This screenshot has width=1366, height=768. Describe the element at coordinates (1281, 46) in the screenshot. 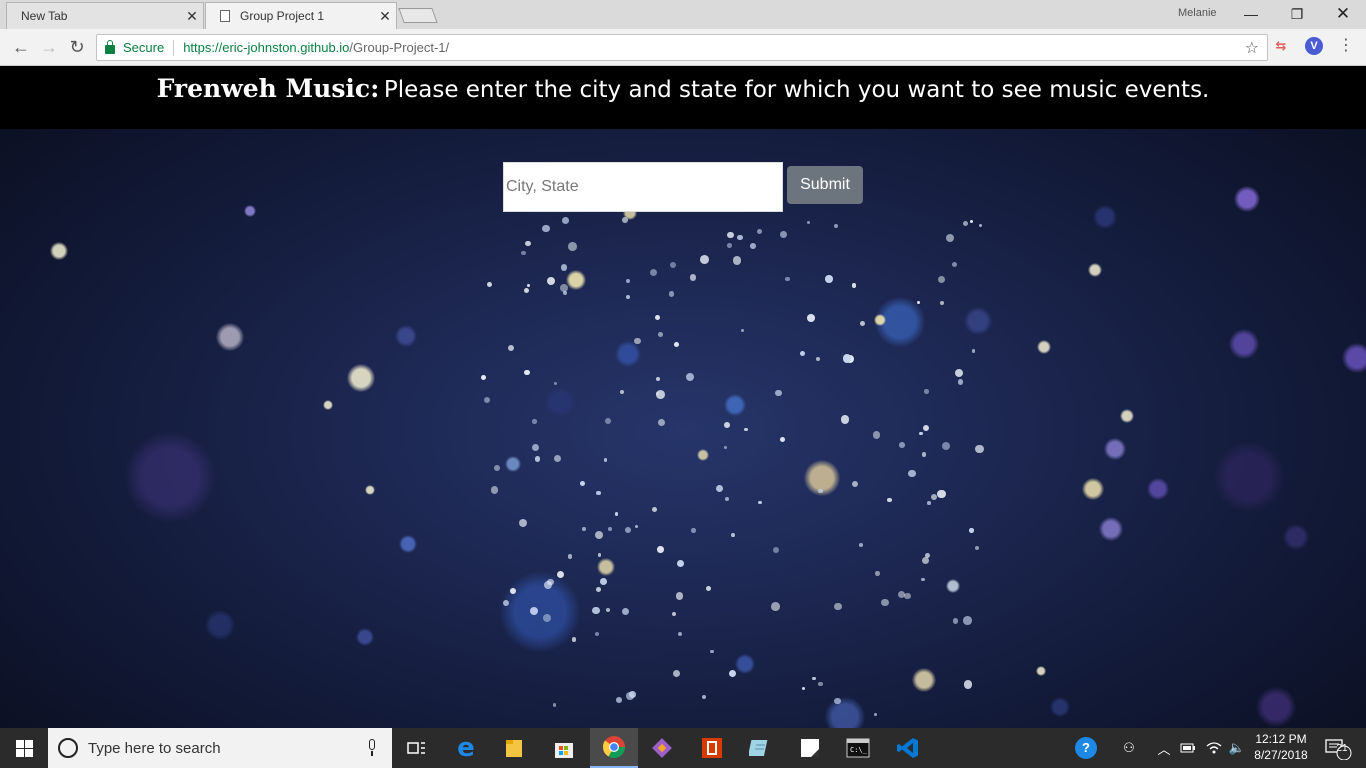

I see `extension-arrow-icon: ⇆` at that location.